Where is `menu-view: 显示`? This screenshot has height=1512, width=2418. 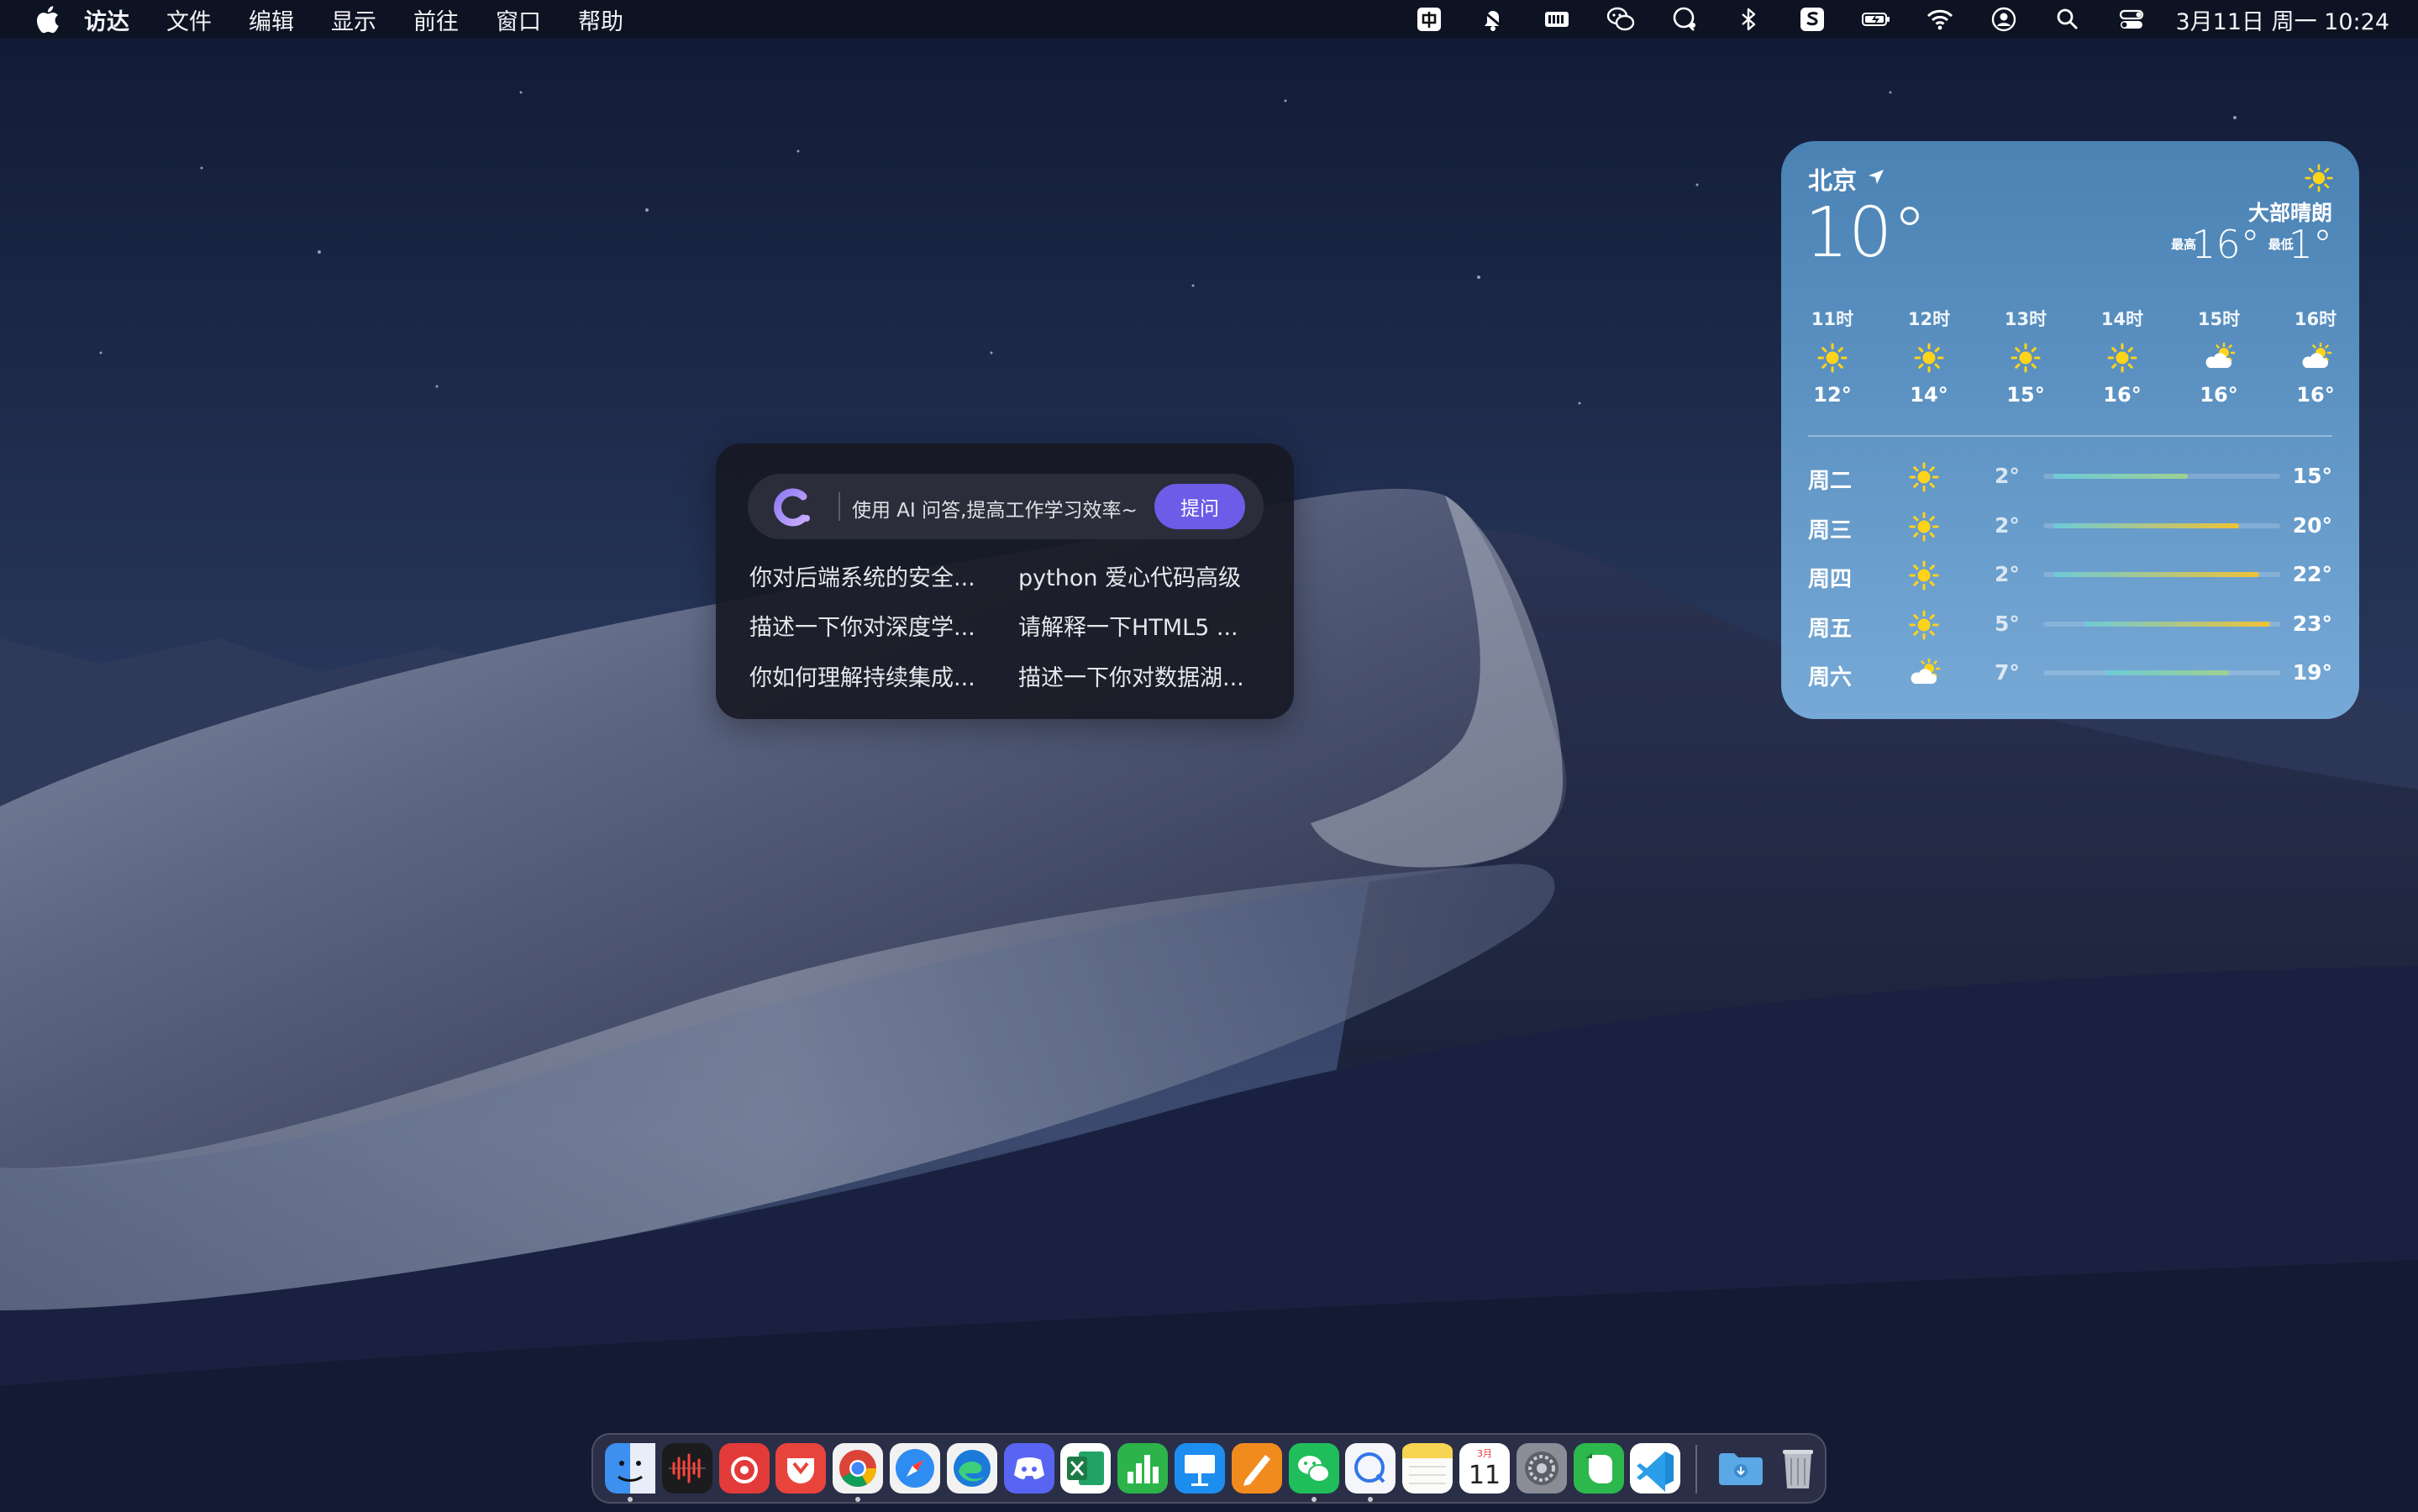 menu-view: 显示 is located at coordinates (354, 19).